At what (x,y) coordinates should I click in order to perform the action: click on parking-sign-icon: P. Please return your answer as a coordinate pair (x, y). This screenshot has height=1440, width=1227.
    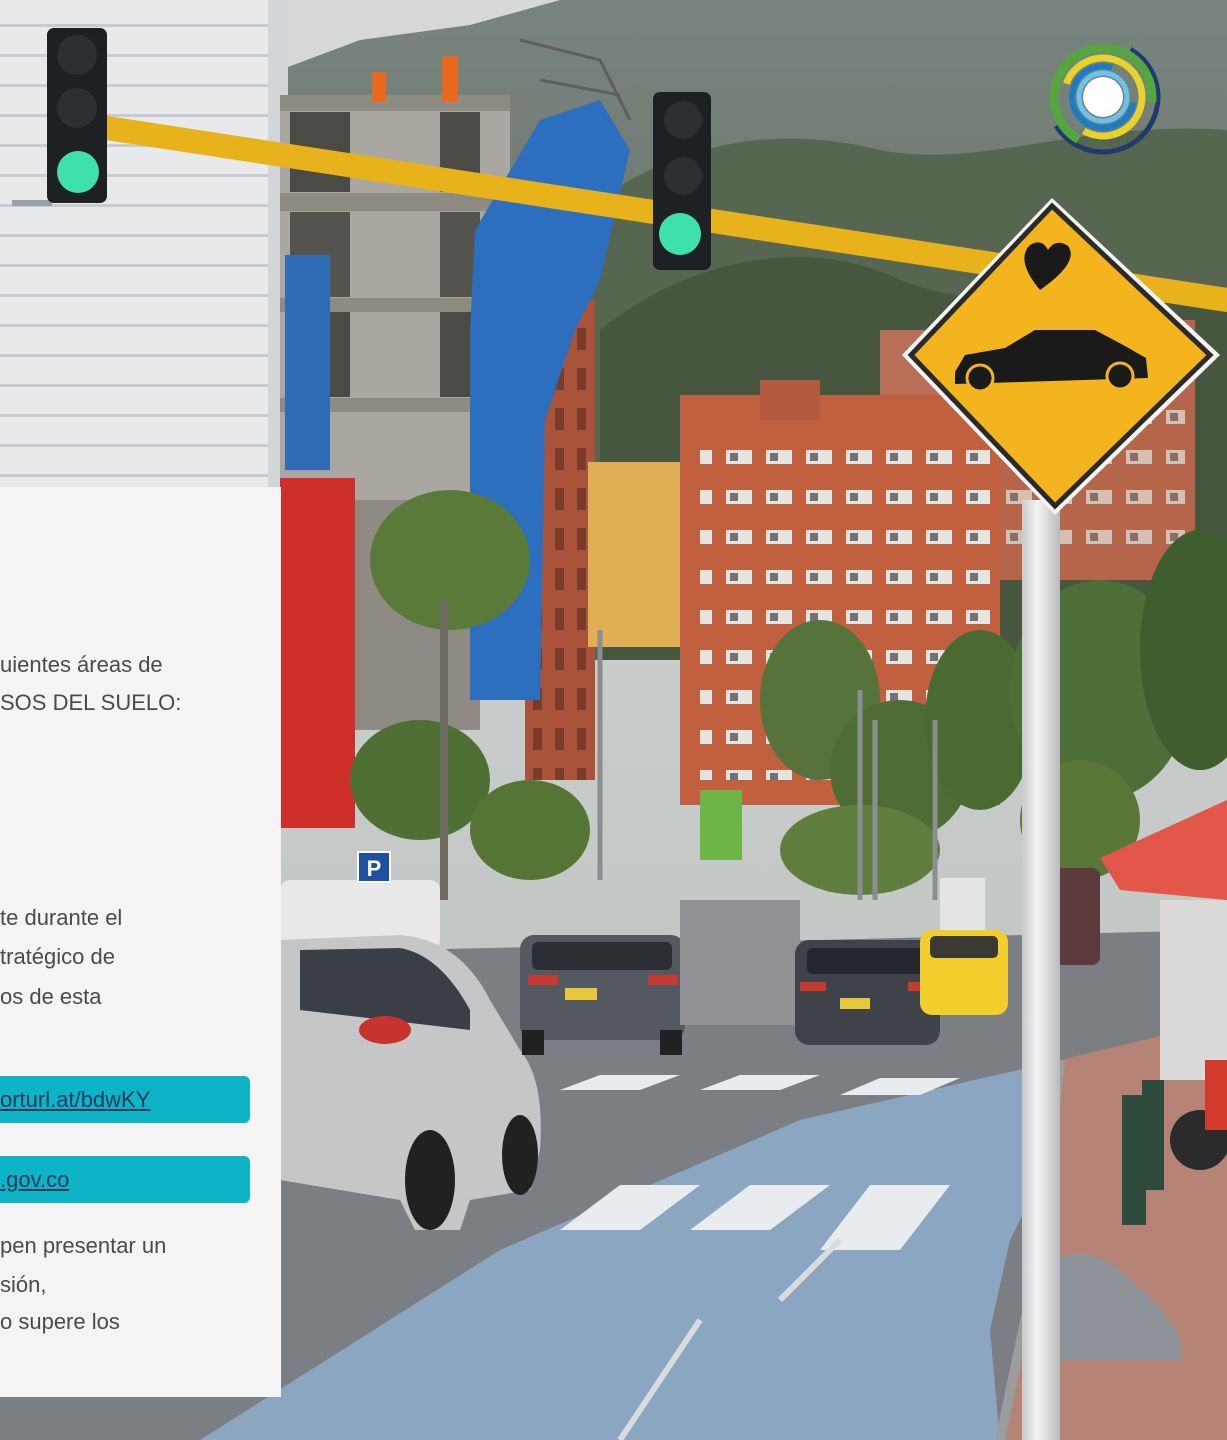
    Looking at the image, I should click on (374, 867).